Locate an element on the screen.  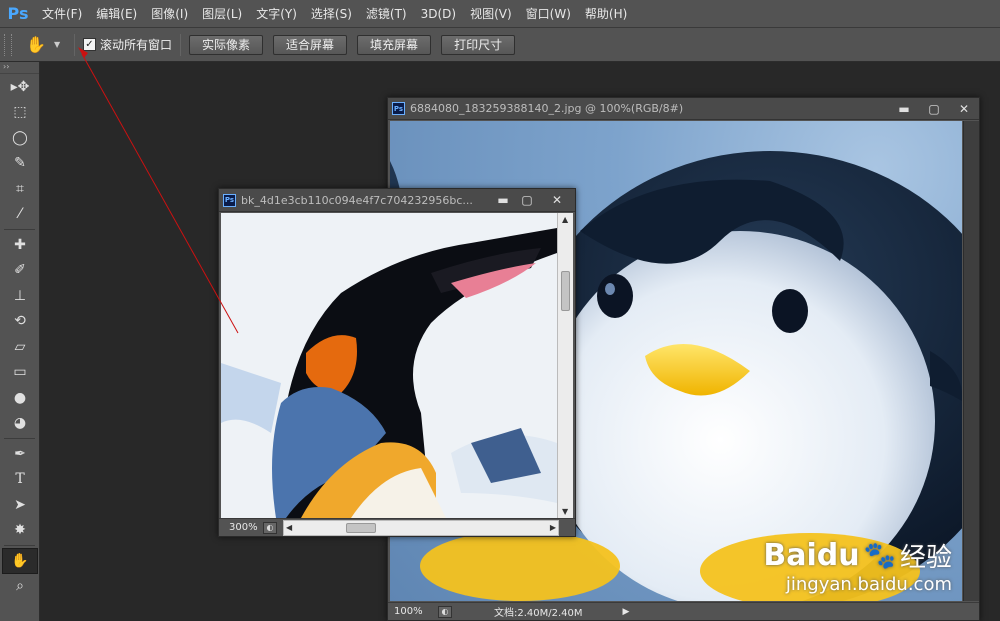
dodge-tool-icon: ◕ is located at coordinates (20, 424).